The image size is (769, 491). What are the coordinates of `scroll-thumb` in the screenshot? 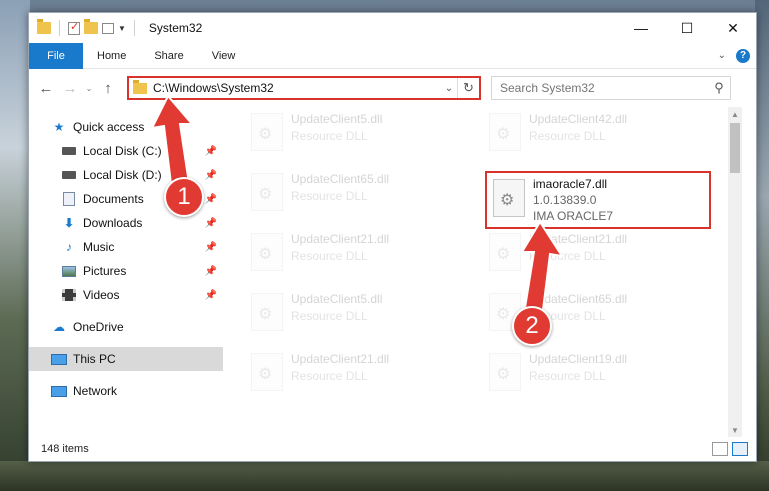 It's located at (735, 148).